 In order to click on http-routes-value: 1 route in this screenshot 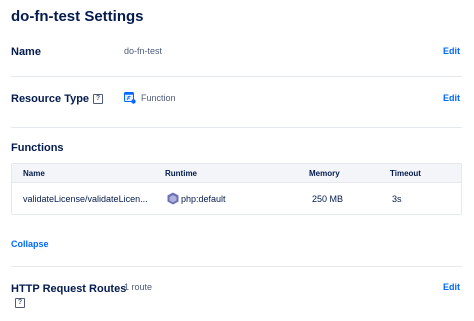, I will do `click(138, 287)`.